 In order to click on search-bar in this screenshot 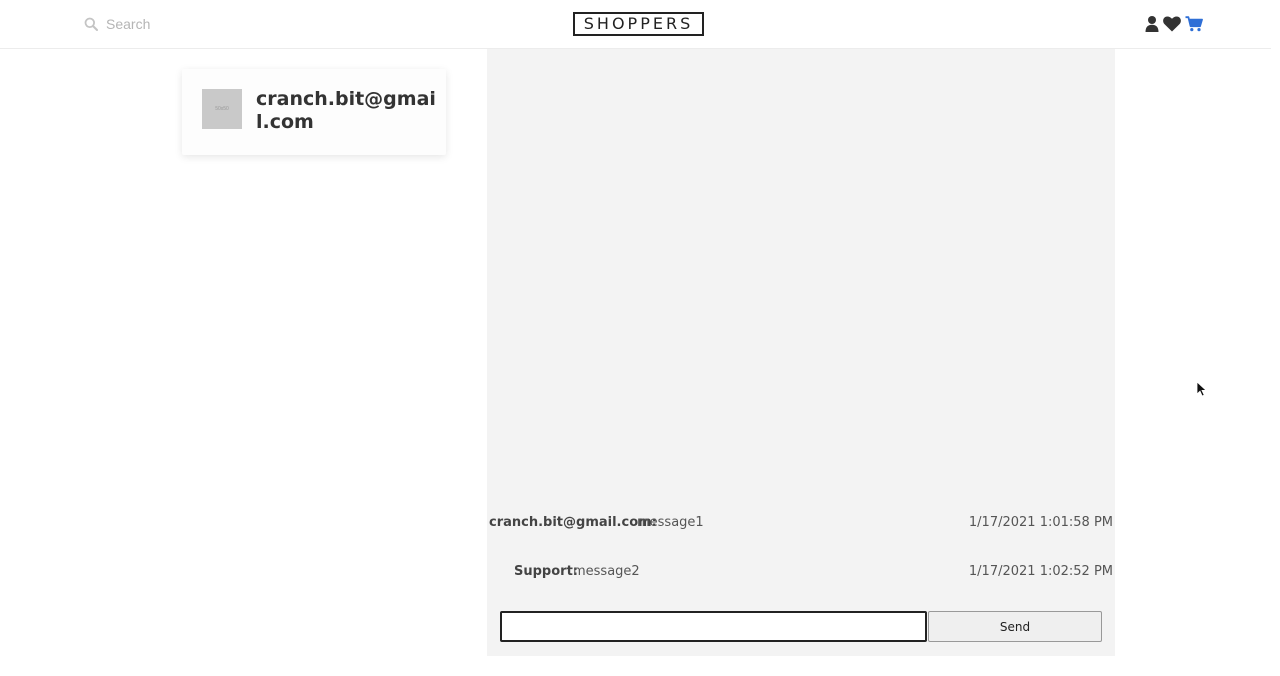, I will do `click(195, 24)`.